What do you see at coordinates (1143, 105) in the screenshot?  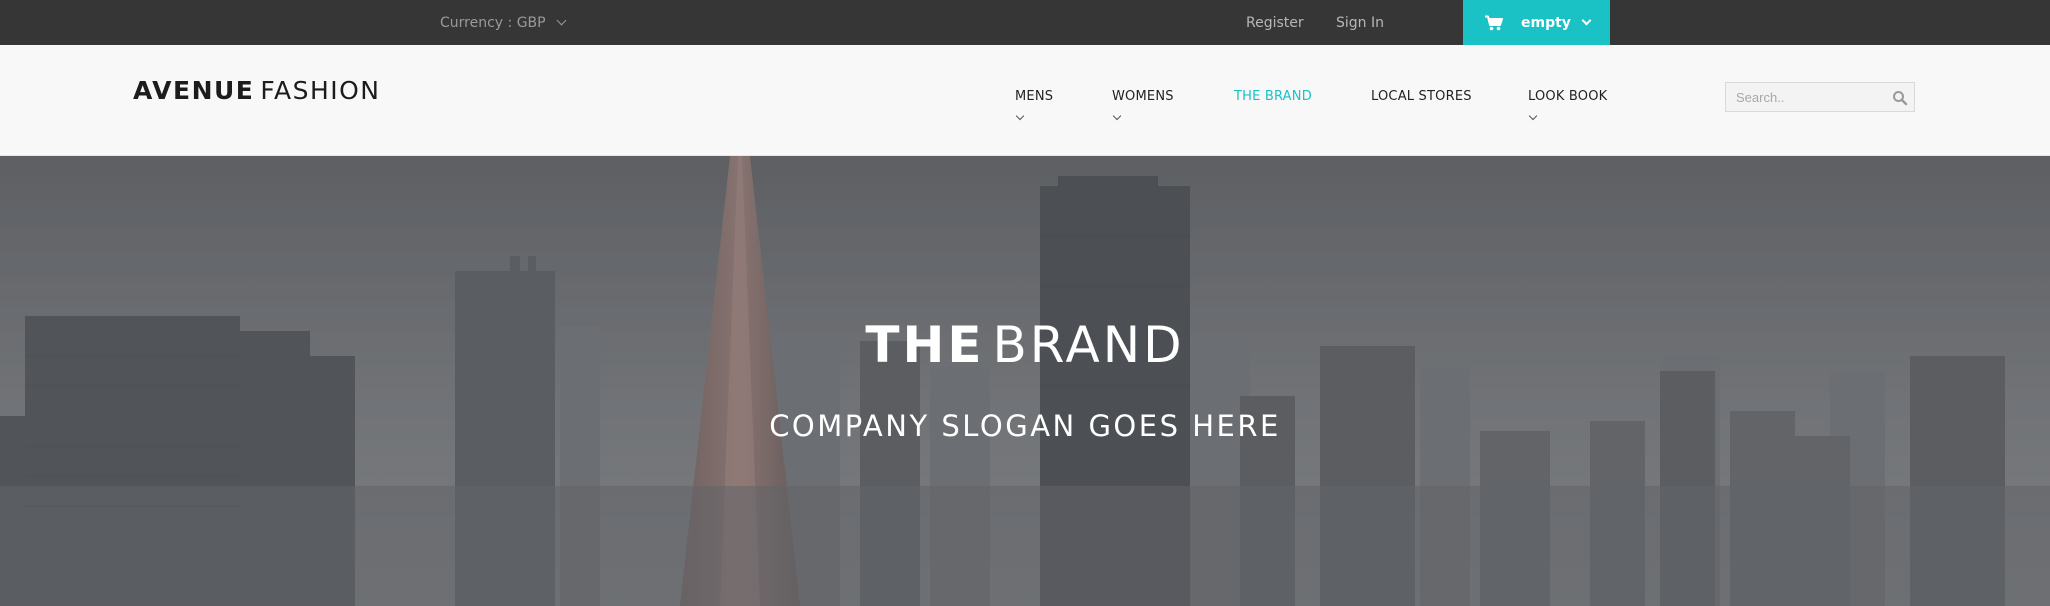 I see `nav-item-womens: WOMENS` at bounding box center [1143, 105].